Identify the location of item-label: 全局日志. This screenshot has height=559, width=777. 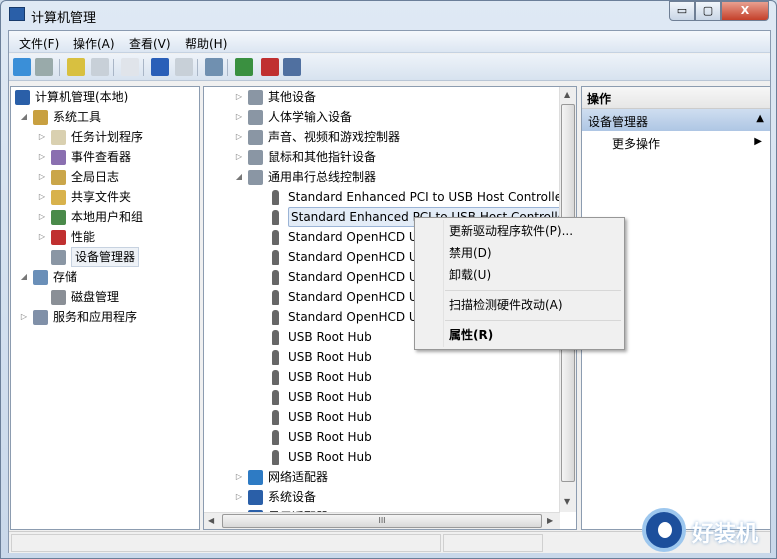
(95, 177).